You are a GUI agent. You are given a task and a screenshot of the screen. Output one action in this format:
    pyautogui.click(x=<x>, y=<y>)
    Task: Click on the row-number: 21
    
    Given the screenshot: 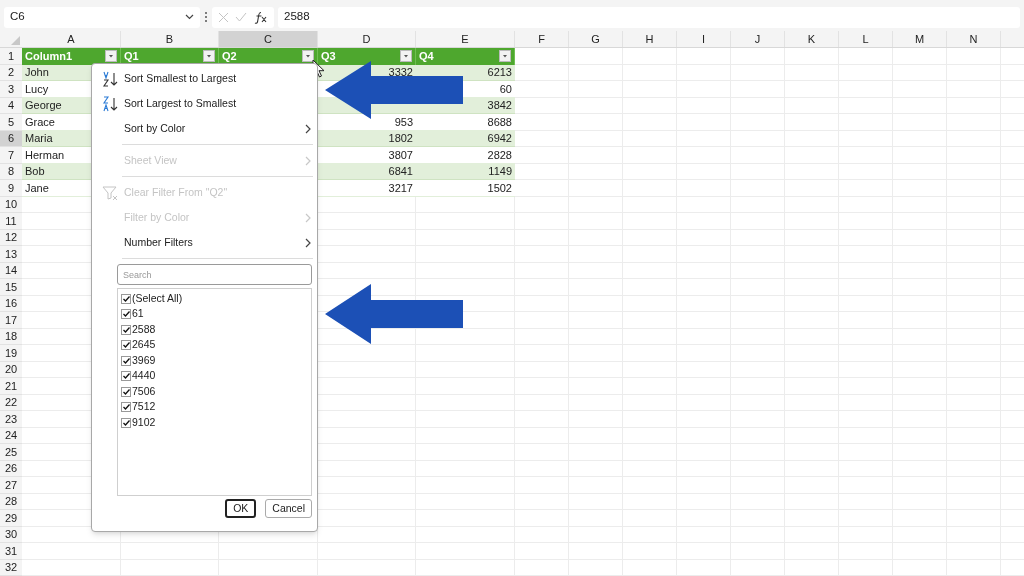 What is the action you would take?
    pyautogui.click(x=11, y=386)
    